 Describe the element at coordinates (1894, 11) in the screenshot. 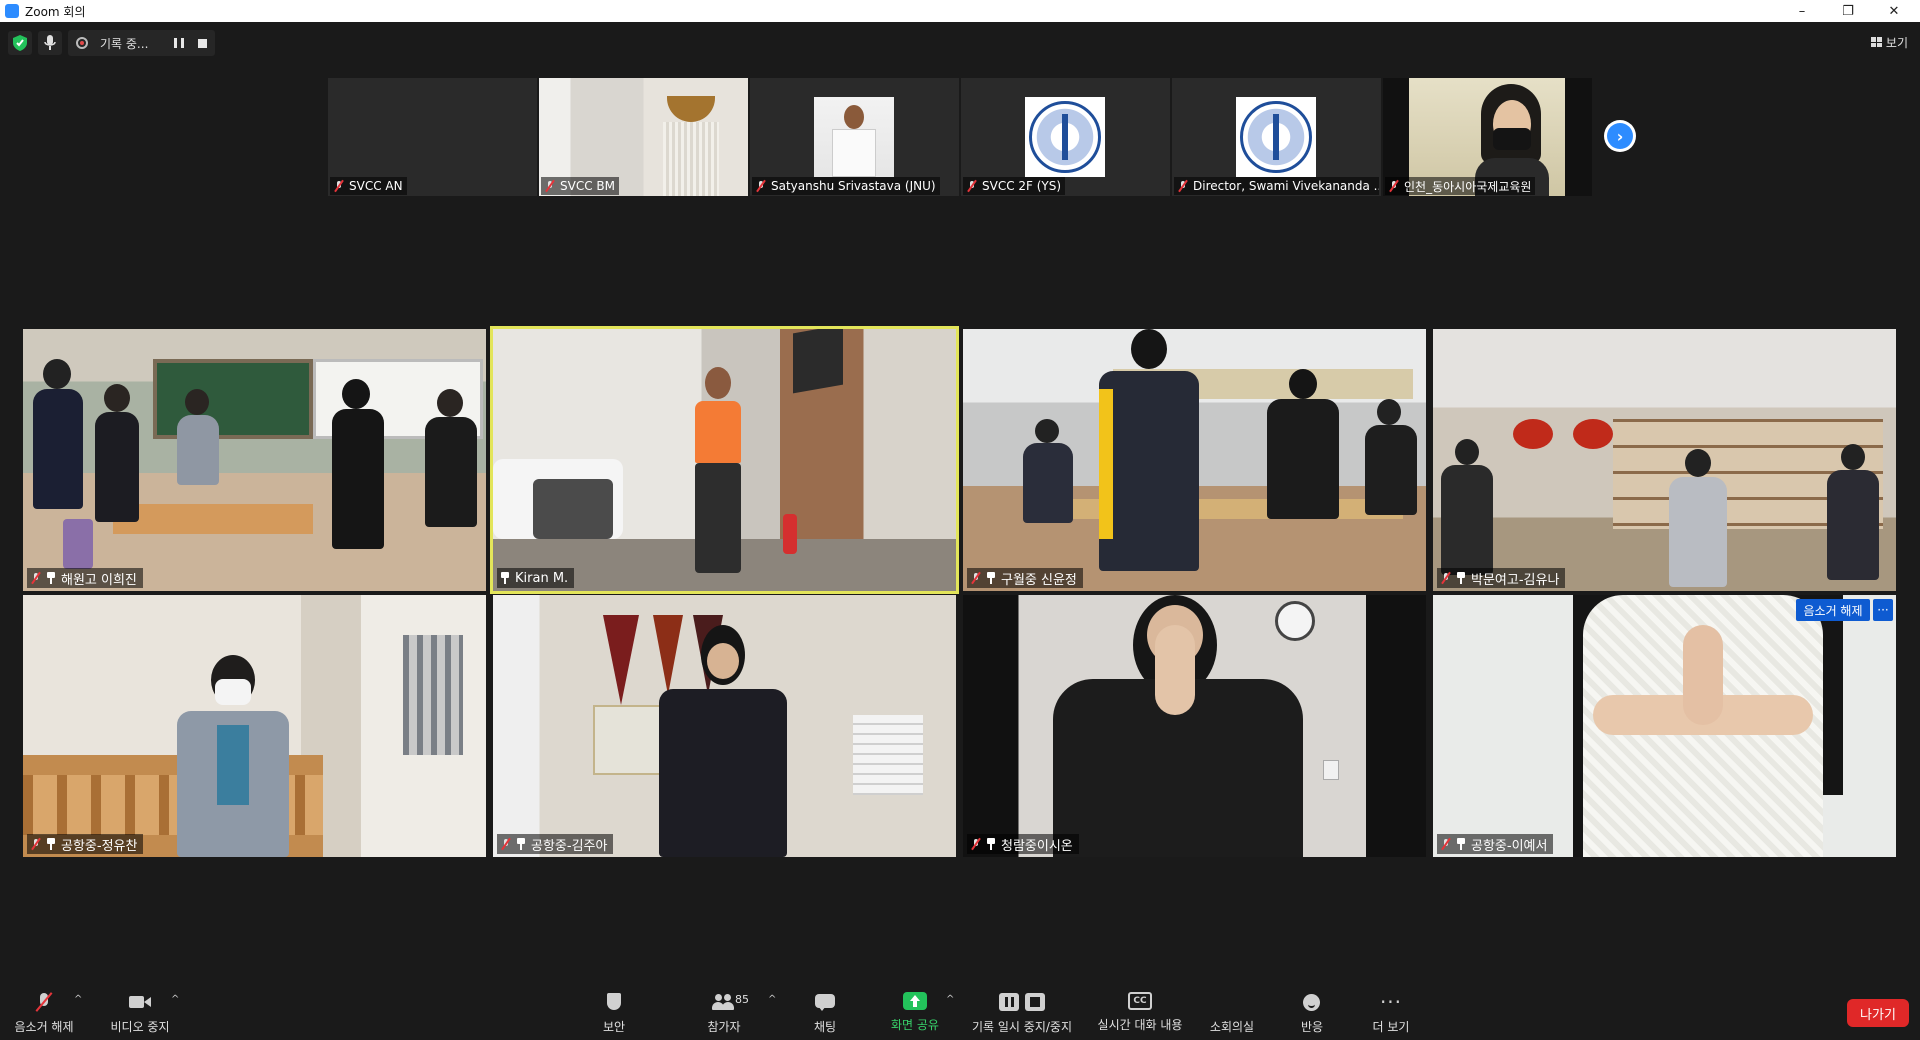

I see `close-button: ✕` at that location.